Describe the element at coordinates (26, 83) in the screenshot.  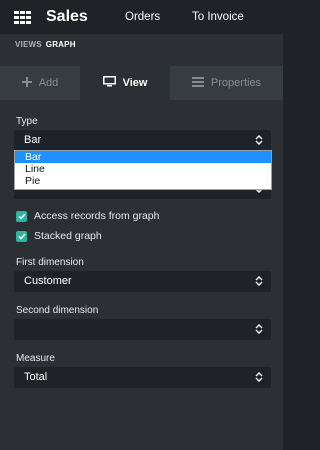
I see `plus-icon` at that location.